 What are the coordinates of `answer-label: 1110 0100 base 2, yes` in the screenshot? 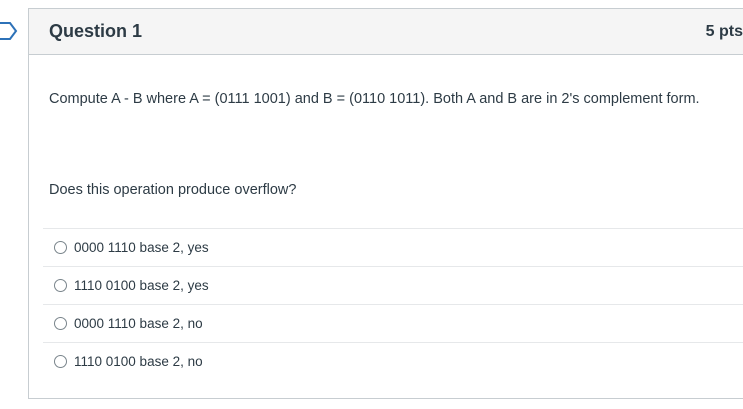 It's located at (141, 285).